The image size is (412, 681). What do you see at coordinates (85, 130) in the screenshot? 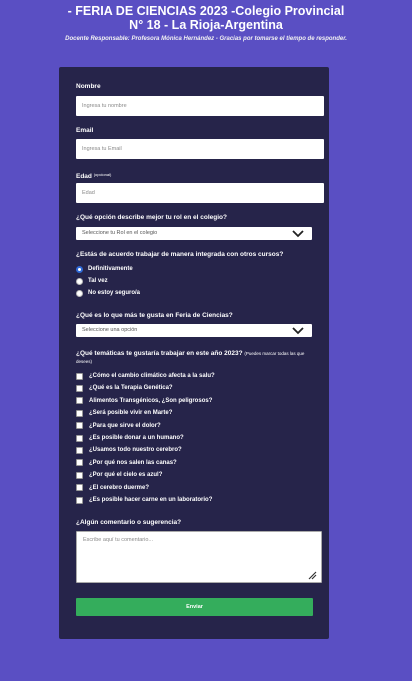
I see `email-label: Email` at bounding box center [85, 130].